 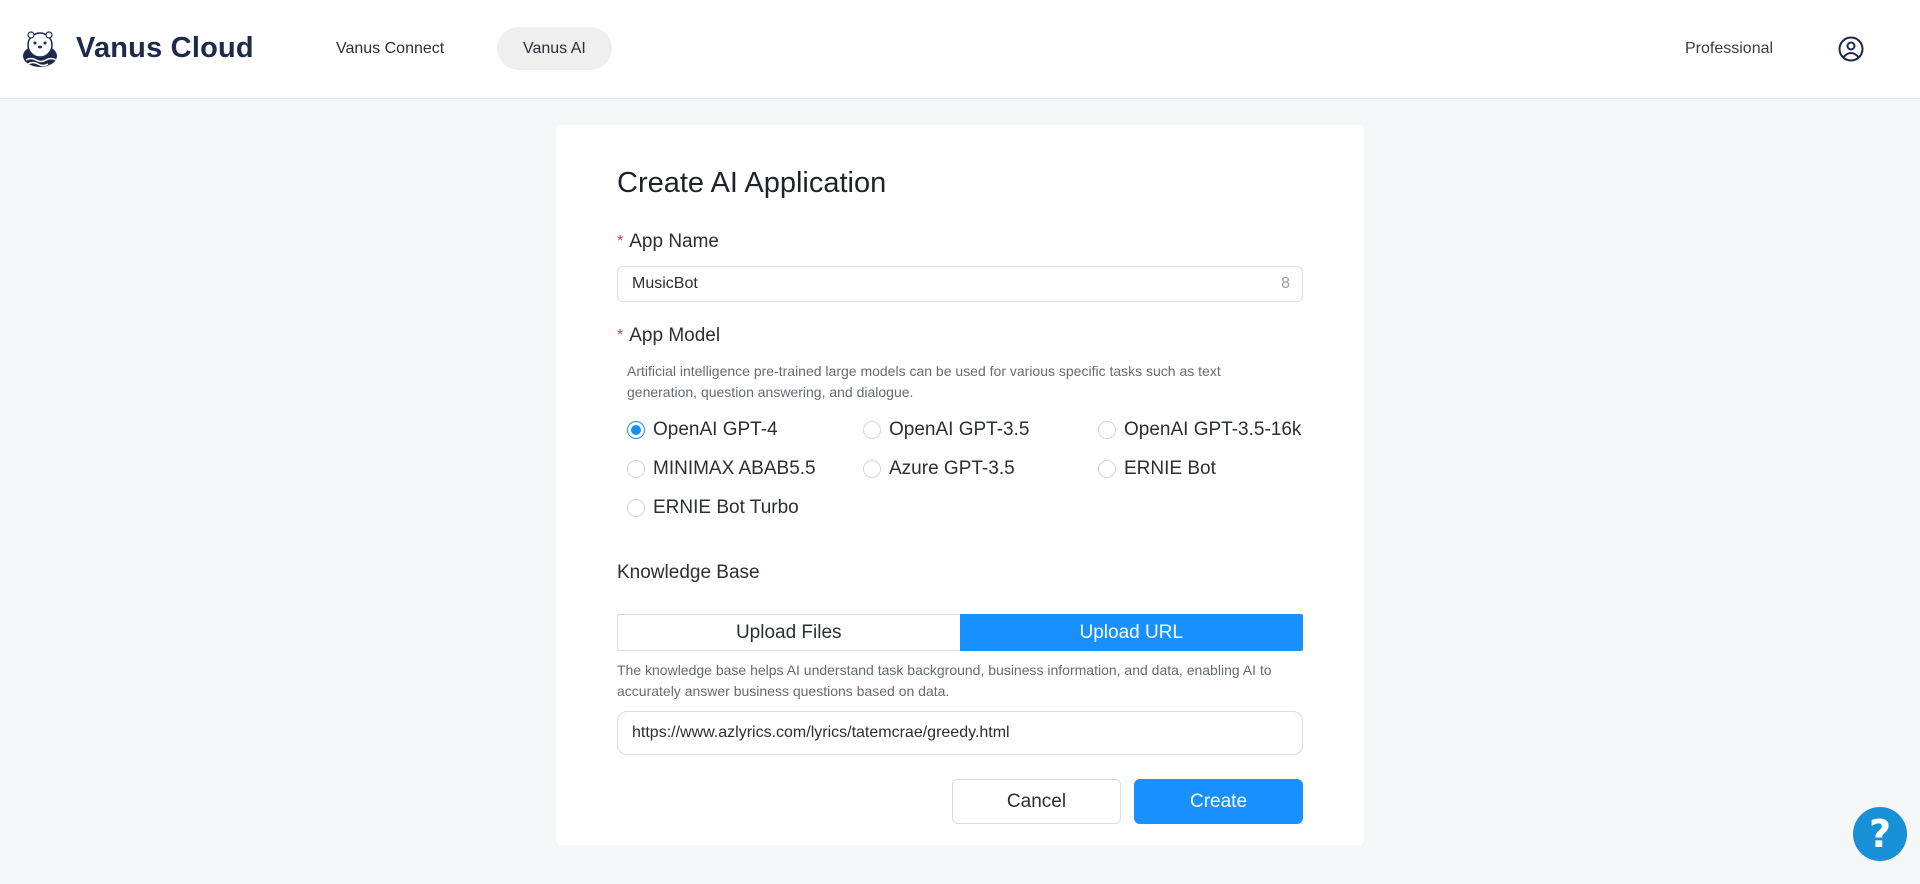 What do you see at coordinates (752, 183) in the screenshot?
I see `page-title: Create AI Application` at bounding box center [752, 183].